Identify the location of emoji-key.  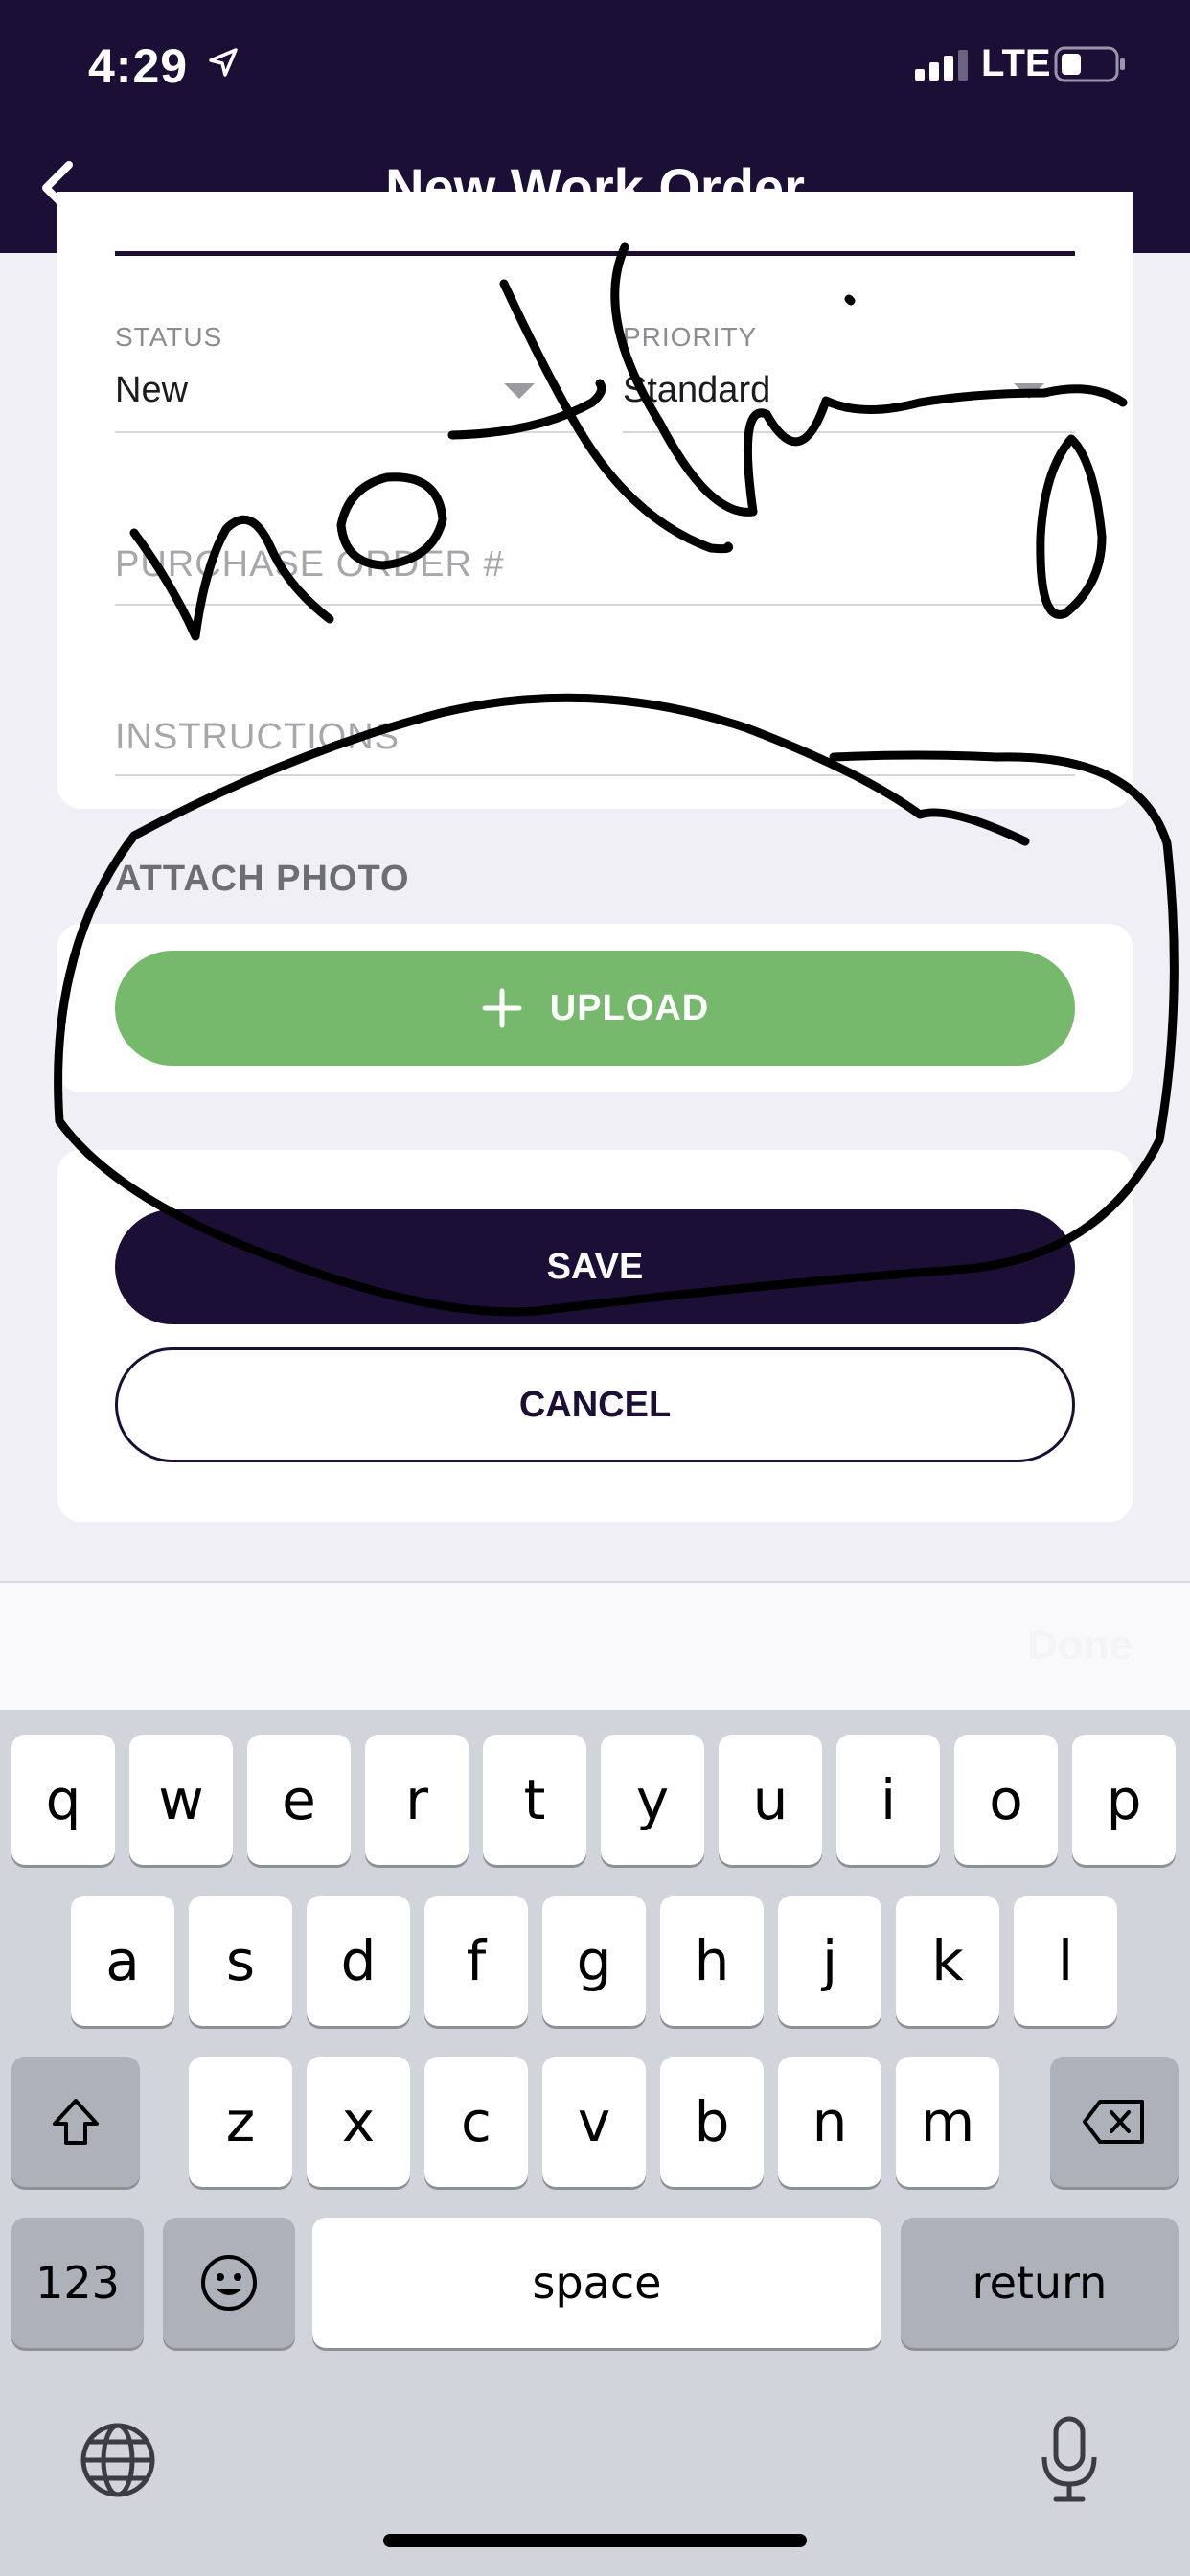
(229, 2283).